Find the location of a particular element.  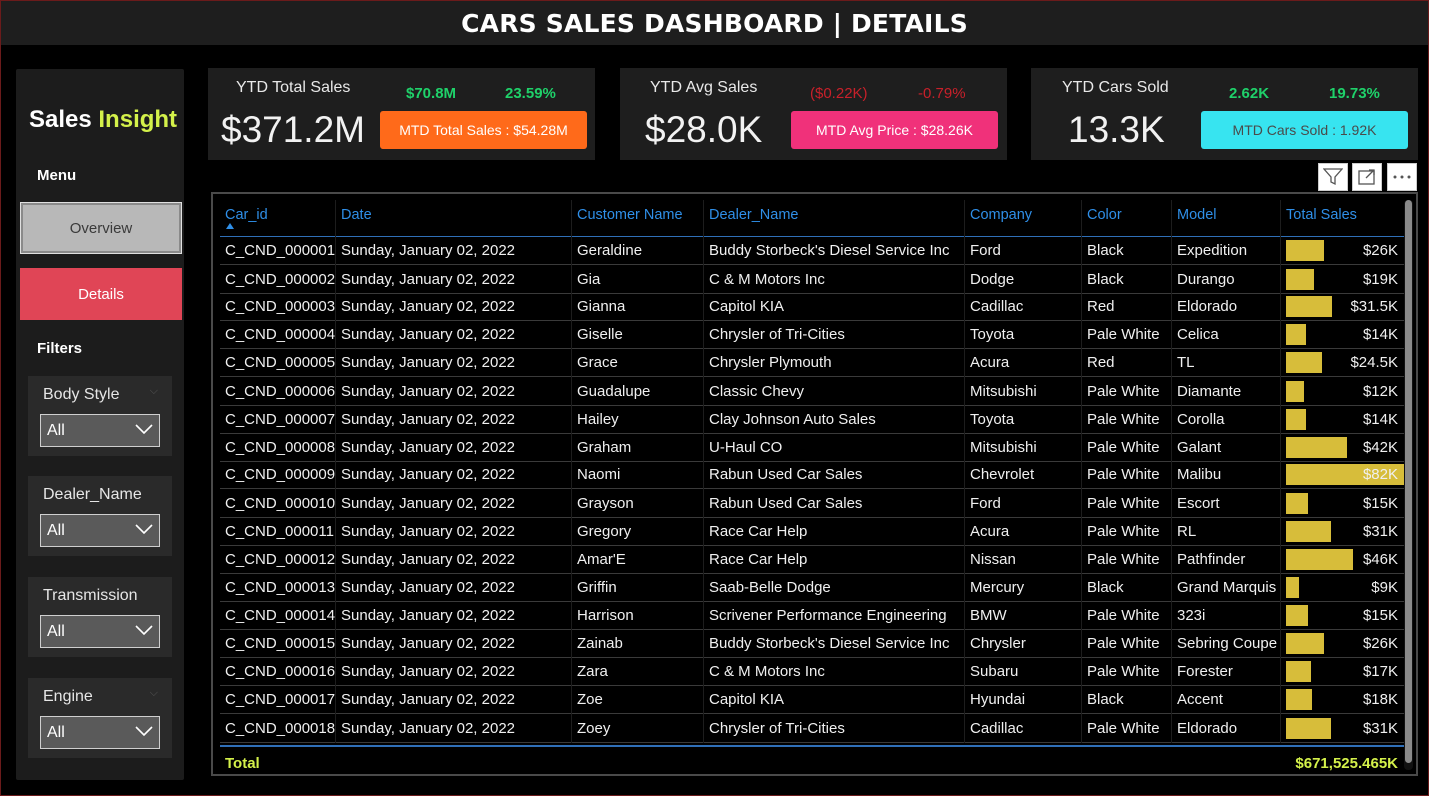

mtd-avg-price-button: MTD Avg Price : $28.26K is located at coordinates (894, 130).